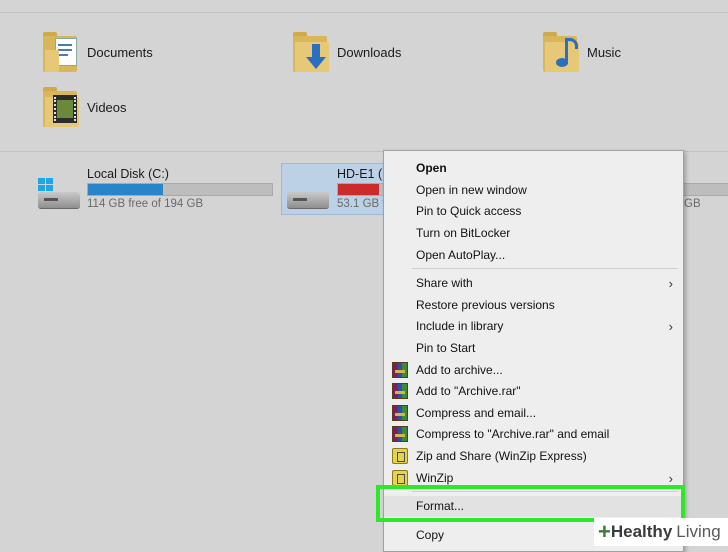 This screenshot has width=728, height=552. I want to click on folder-videos: Videos, so click(85, 107).